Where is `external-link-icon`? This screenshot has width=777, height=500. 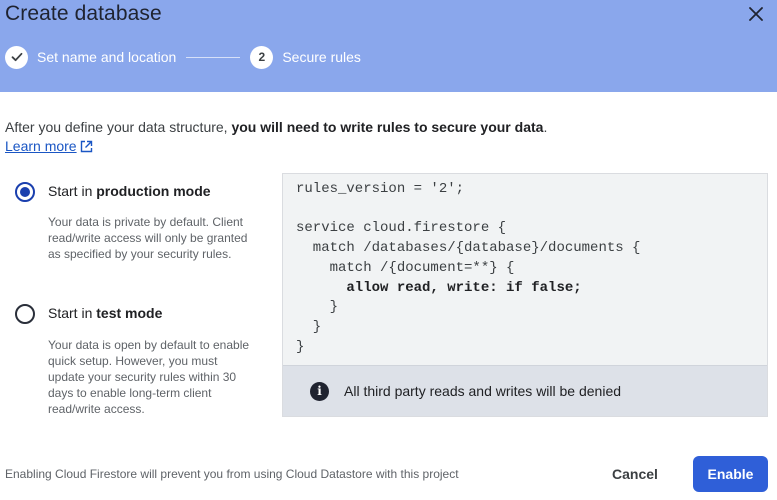
external-link-icon is located at coordinates (86, 146).